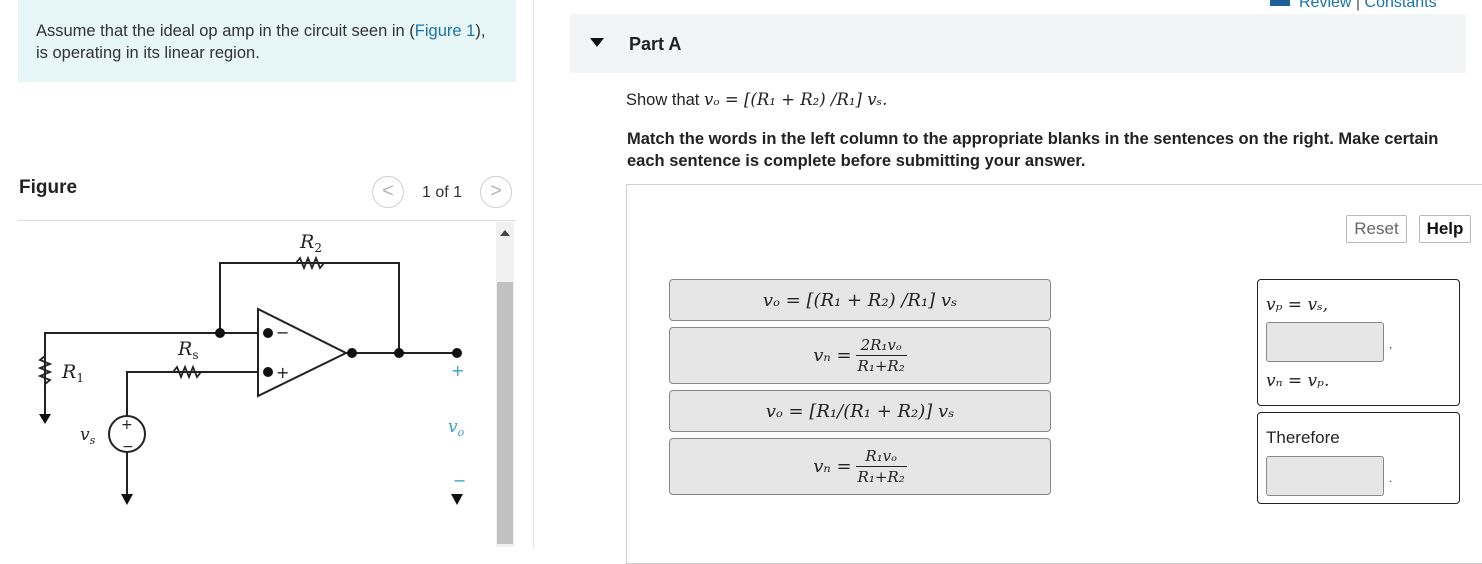  I want to click on show-equation: vₒ = [(R₁ + R₂) /R₁] vₛ., so click(795, 99).